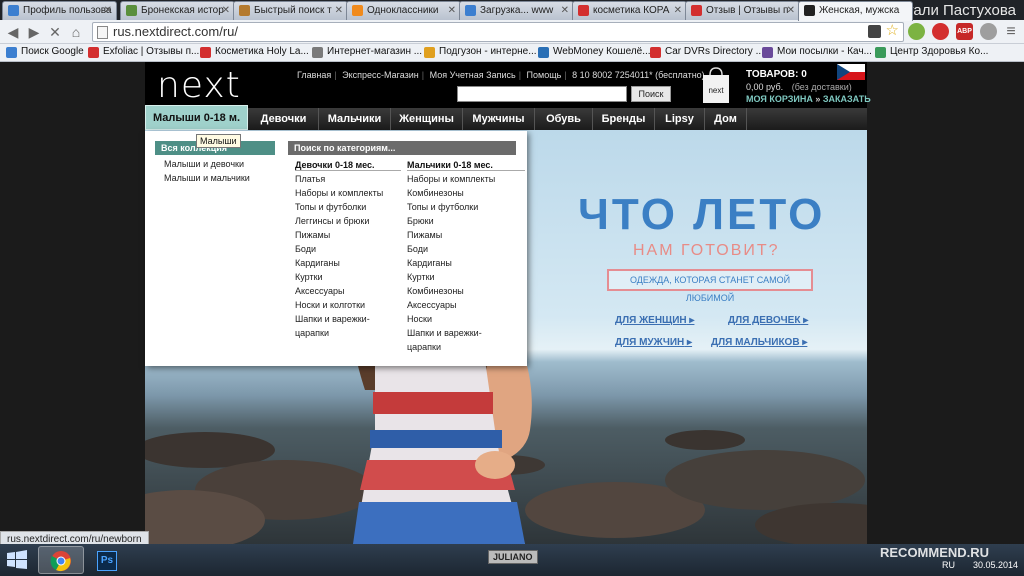  Describe the element at coordinates (964, 31) in the screenshot. I see `adblock-icon: ABP` at that location.